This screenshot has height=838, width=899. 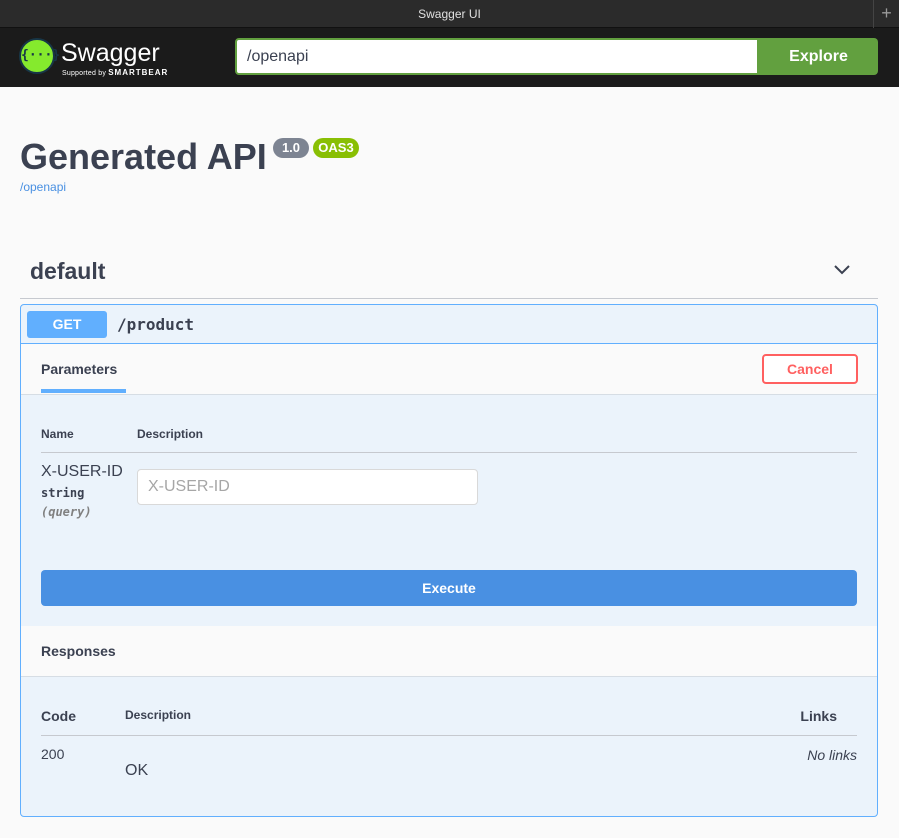 I want to click on param-name: X-USER-ID, so click(x=82, y=471).